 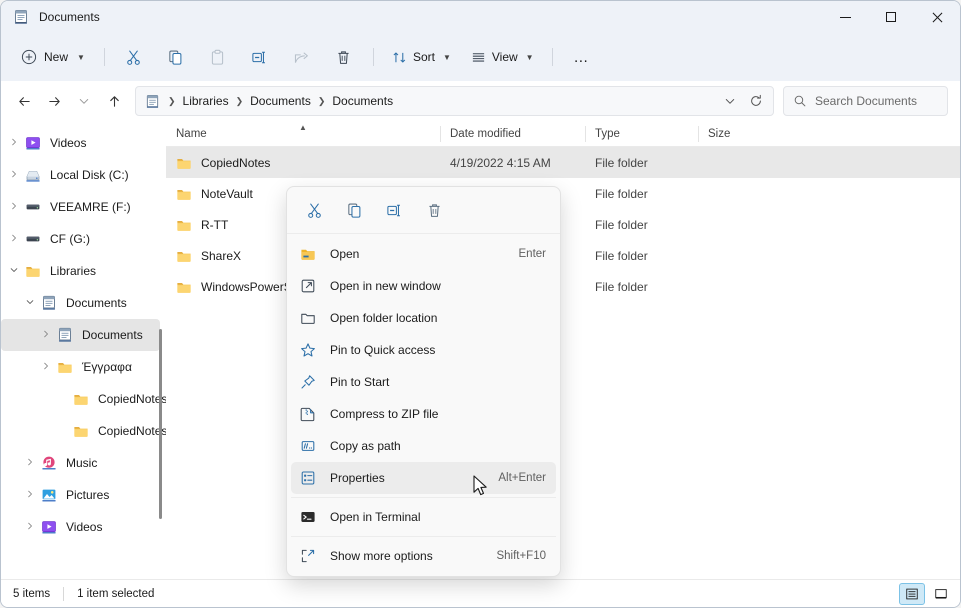 I want to click on context-menu-item-label: Properties, so click(x=357, y=478).